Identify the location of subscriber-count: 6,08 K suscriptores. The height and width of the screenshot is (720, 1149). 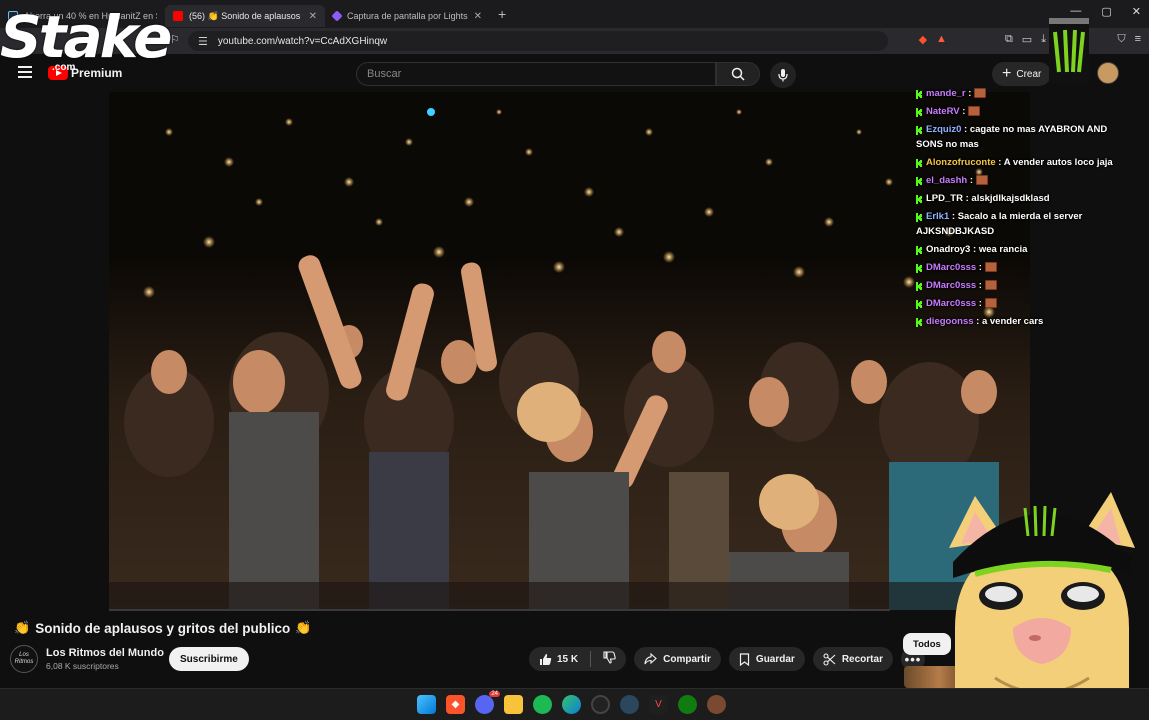
(82, 666).